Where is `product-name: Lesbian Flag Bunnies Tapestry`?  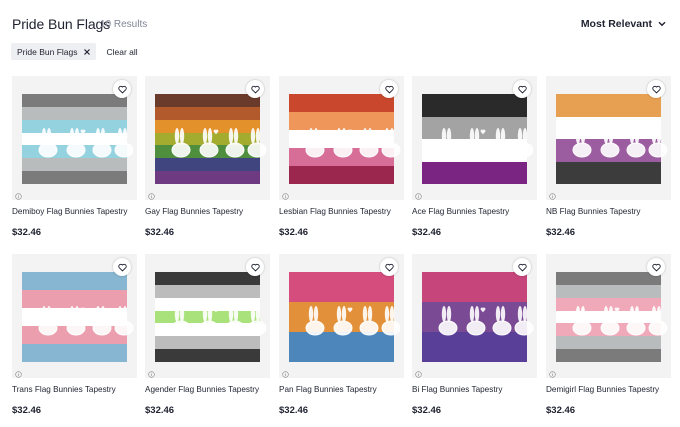
product-name: Lesbian Flag Bunnies Tapestry is located at coordinates (335, 211).